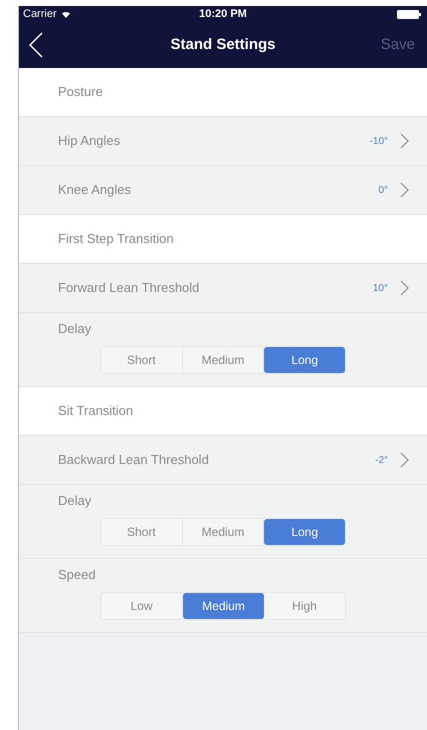 This screenshot has width=427, height=730. What do you see at coordinates (223, 605) in the screenshot?
I see `segment-option: Medium` at bounding box center [223, 605].